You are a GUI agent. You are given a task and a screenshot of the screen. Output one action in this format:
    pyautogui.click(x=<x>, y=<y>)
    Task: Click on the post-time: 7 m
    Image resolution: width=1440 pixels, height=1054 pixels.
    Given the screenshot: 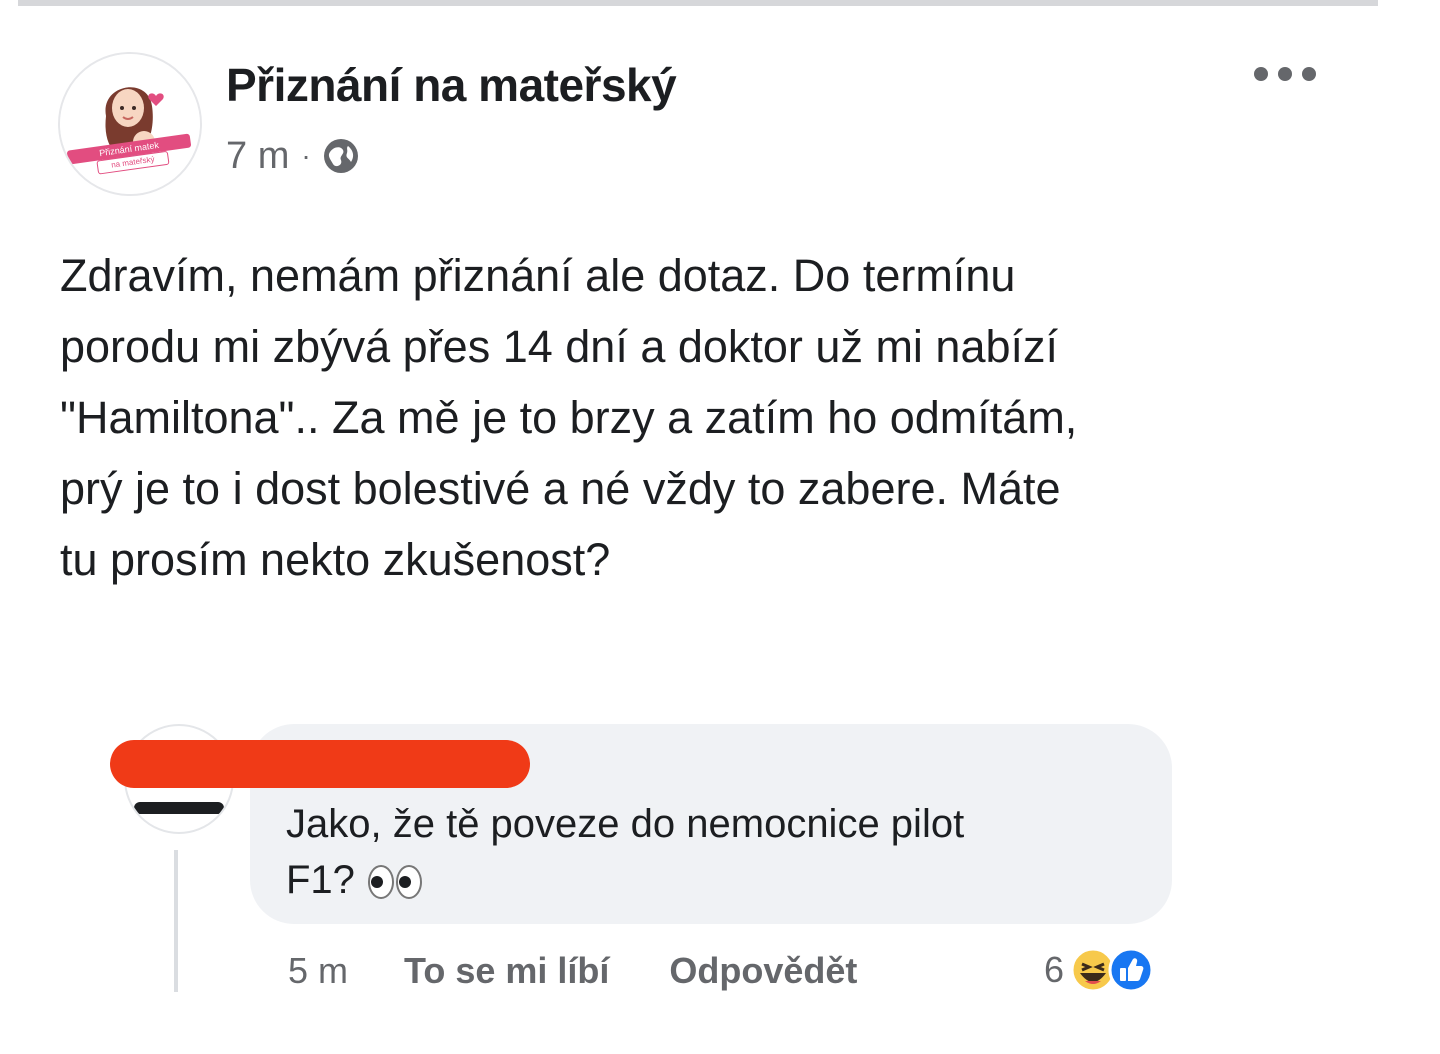 What is the action you would take?
    pyautogui.click(x=257, y=156)
    